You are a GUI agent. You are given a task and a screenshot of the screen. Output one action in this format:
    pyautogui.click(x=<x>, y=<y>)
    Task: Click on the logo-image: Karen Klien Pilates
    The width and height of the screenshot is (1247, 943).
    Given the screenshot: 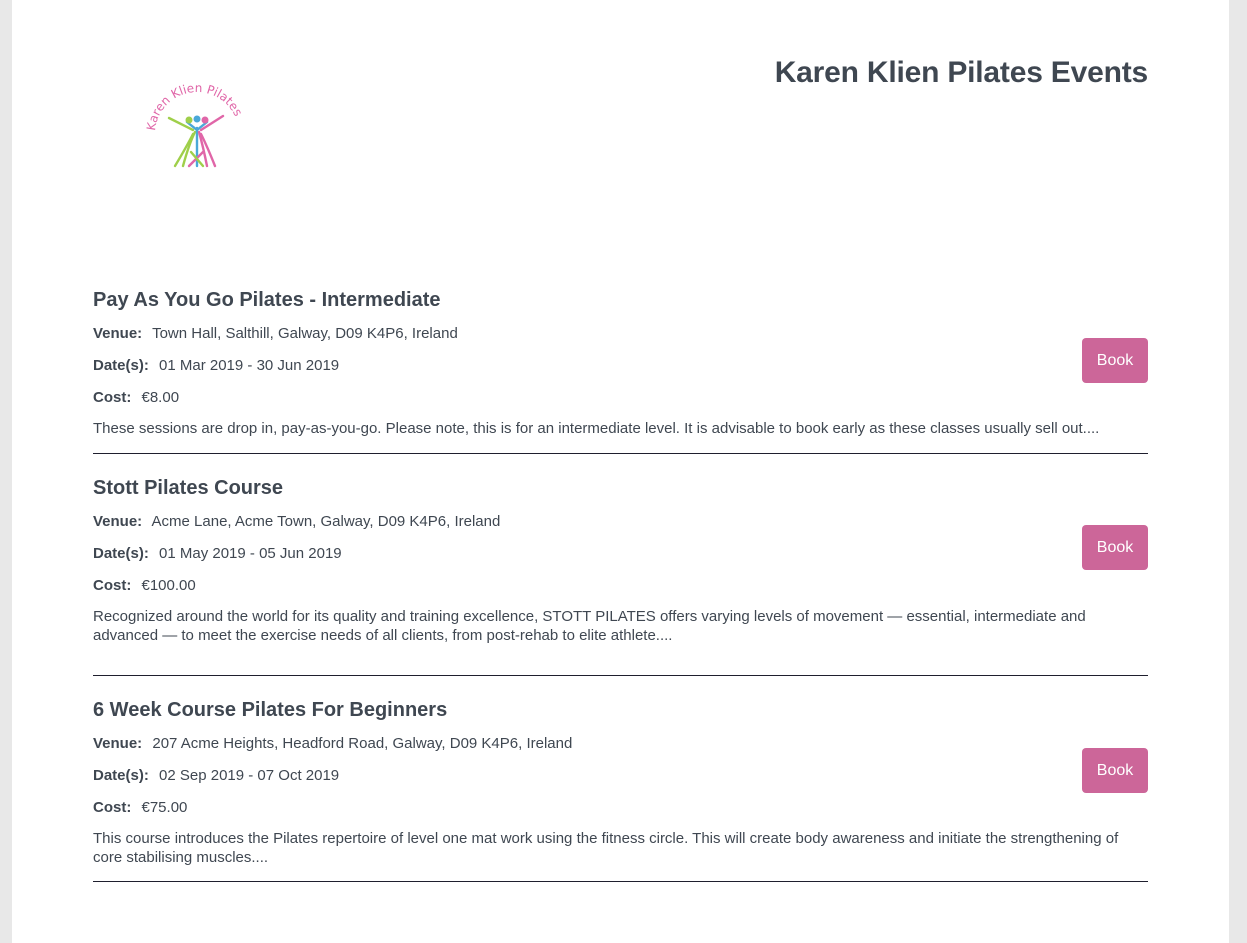 What is the action you would take?
    pyautogui.click(x=194, y=124)
    